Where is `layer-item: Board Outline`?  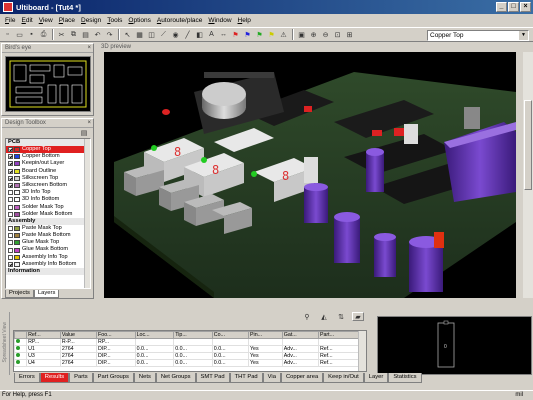
layer-item: Board Outline is located at coordinates (48, 171).